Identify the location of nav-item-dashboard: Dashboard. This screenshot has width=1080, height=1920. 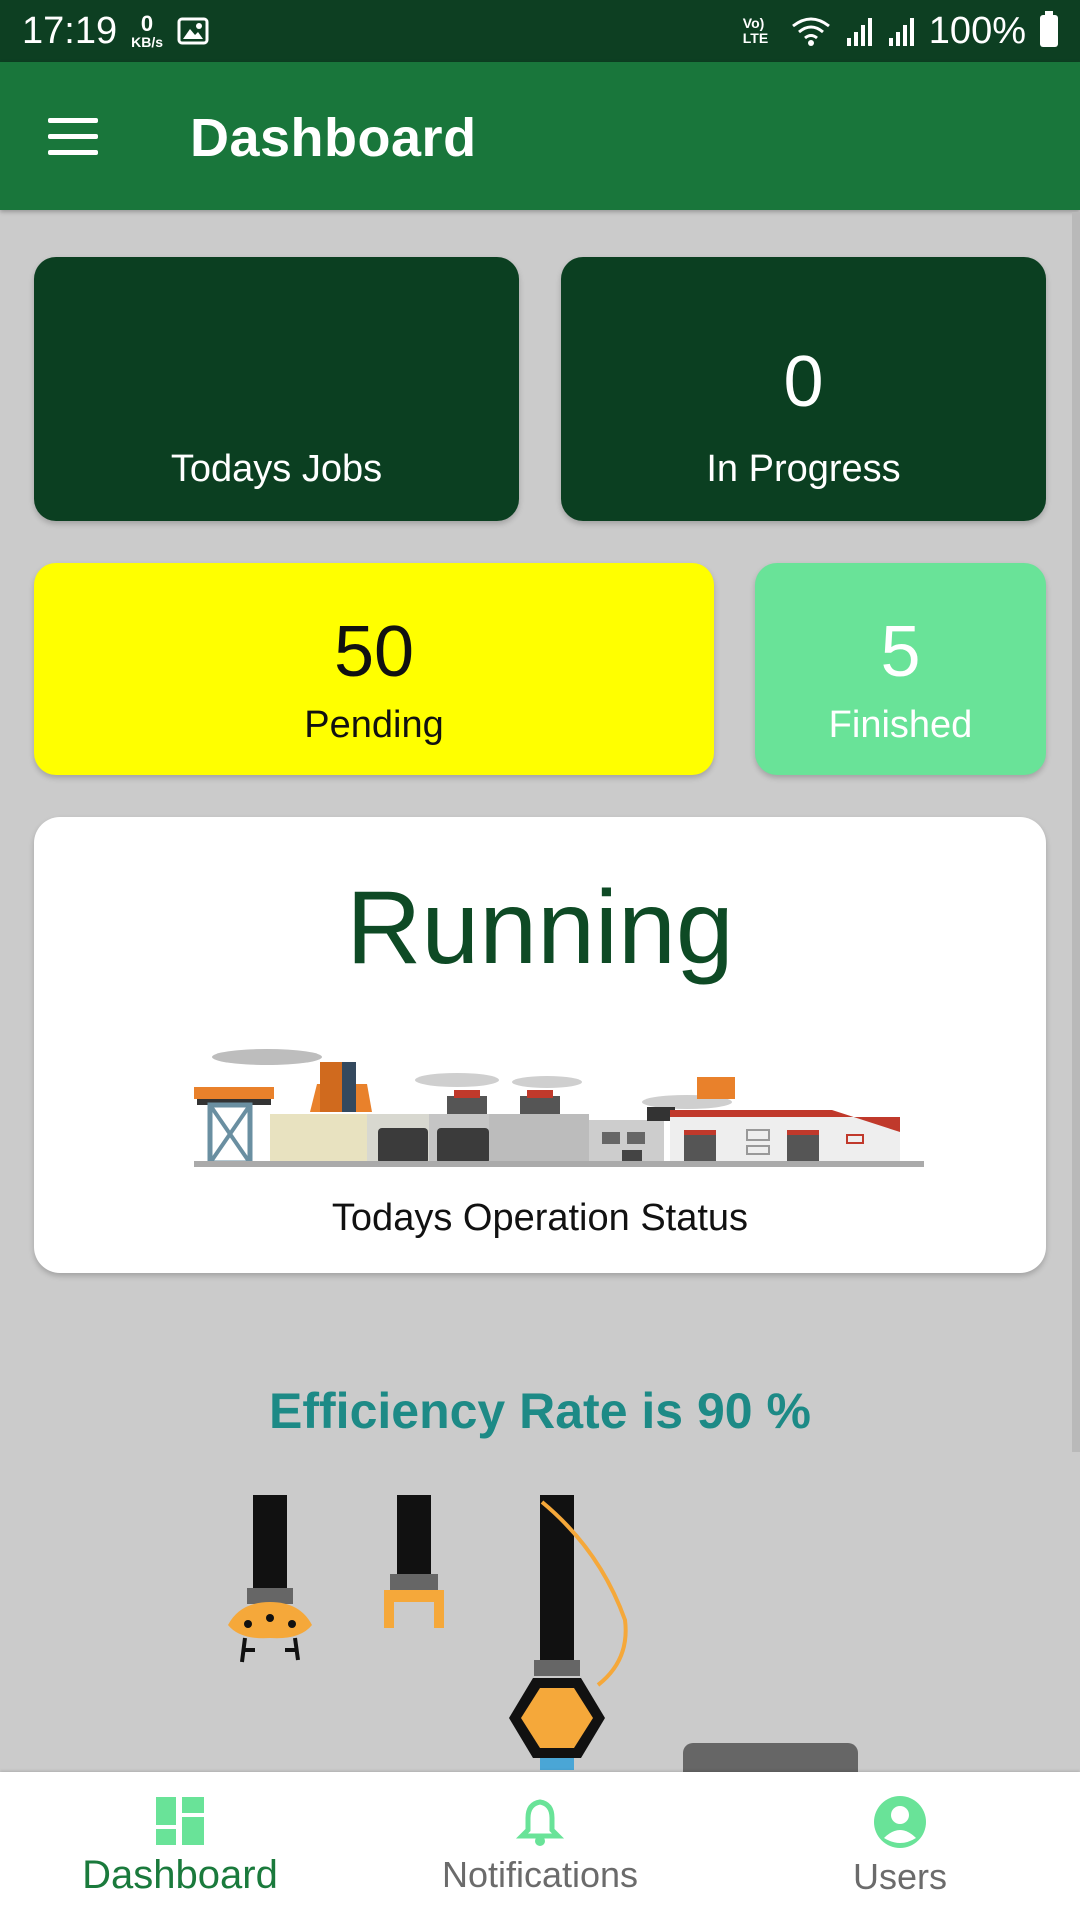
(180, 1846).